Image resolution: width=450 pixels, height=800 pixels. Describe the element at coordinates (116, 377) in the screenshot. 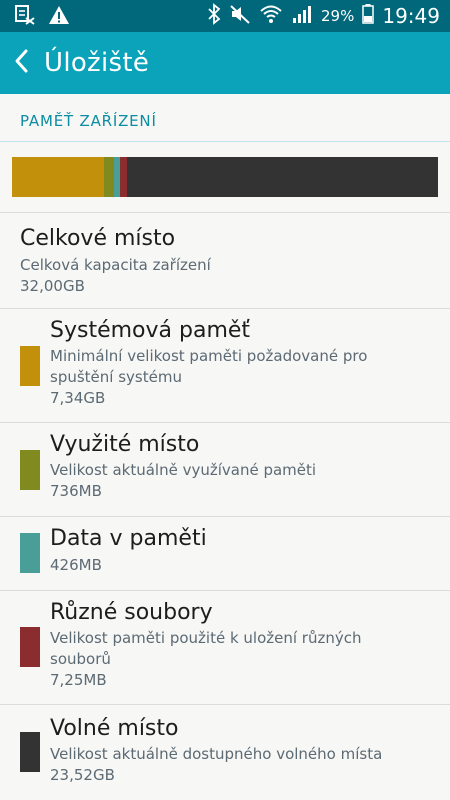

I see `storage-item-subtitle-cont: spuštění systému` at that location.